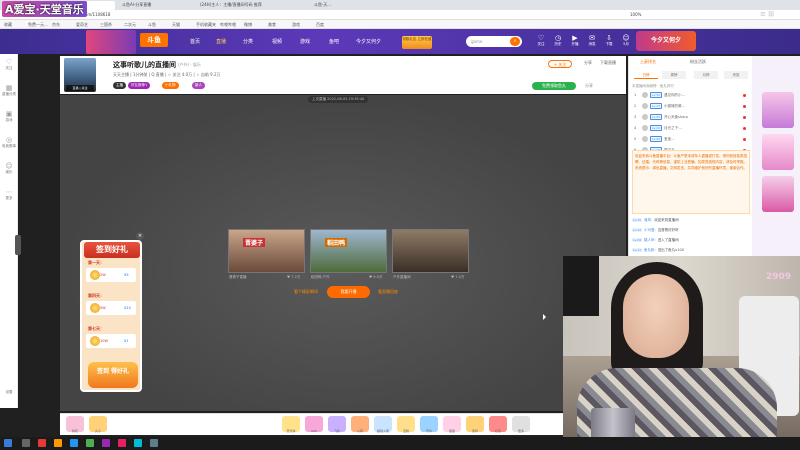 This screenshot has height=450, width=800. Describe the element at coordinates (9, 392) in the screenshot. I see `sidebar-settings: 设置` at that location.